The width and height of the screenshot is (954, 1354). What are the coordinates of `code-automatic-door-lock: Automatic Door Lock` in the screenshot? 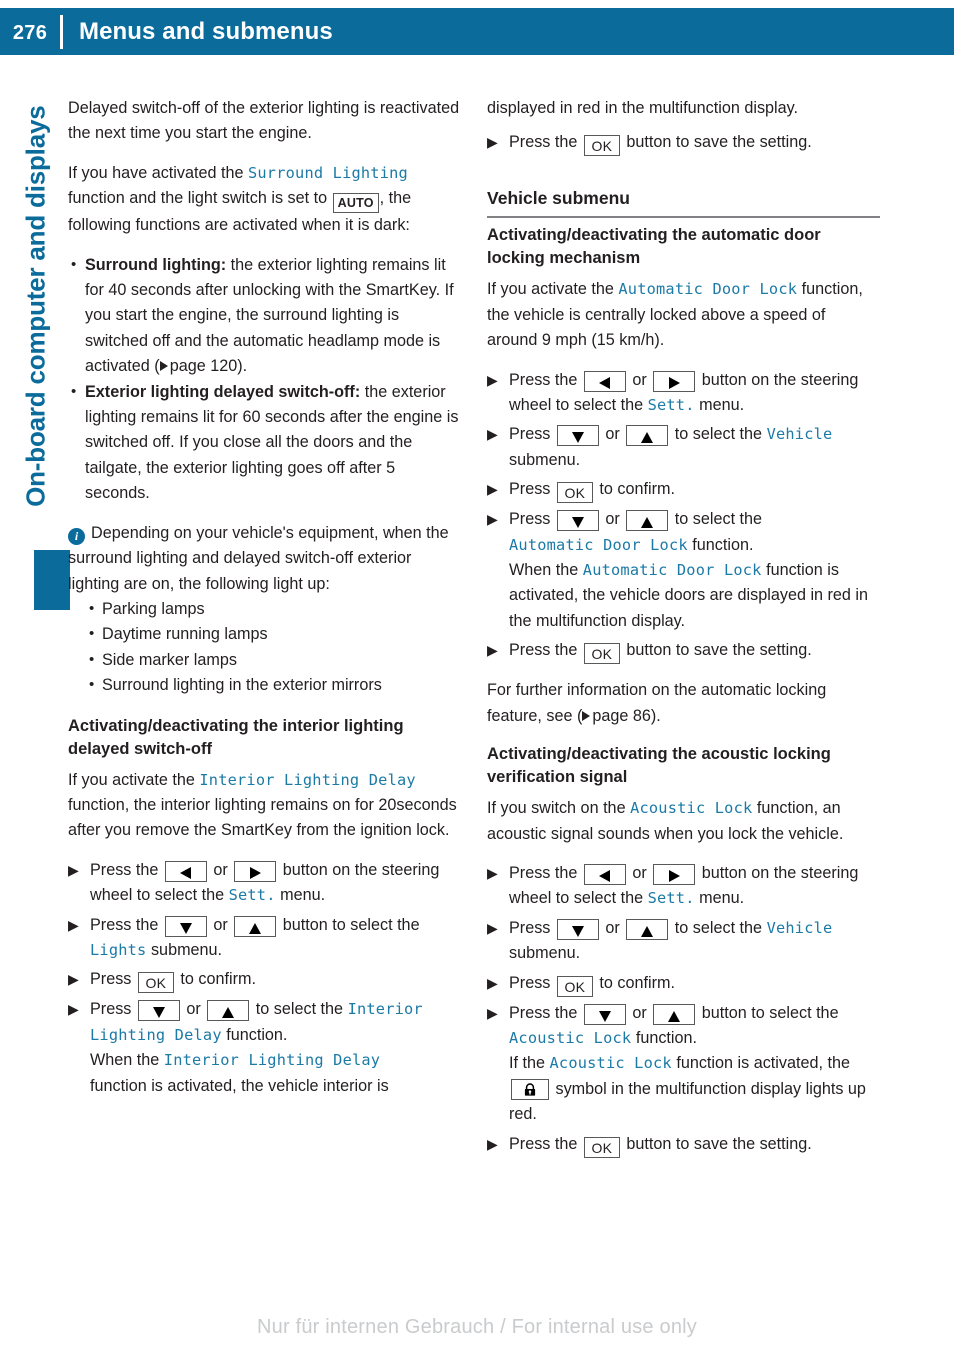 It's located at (672, 570).